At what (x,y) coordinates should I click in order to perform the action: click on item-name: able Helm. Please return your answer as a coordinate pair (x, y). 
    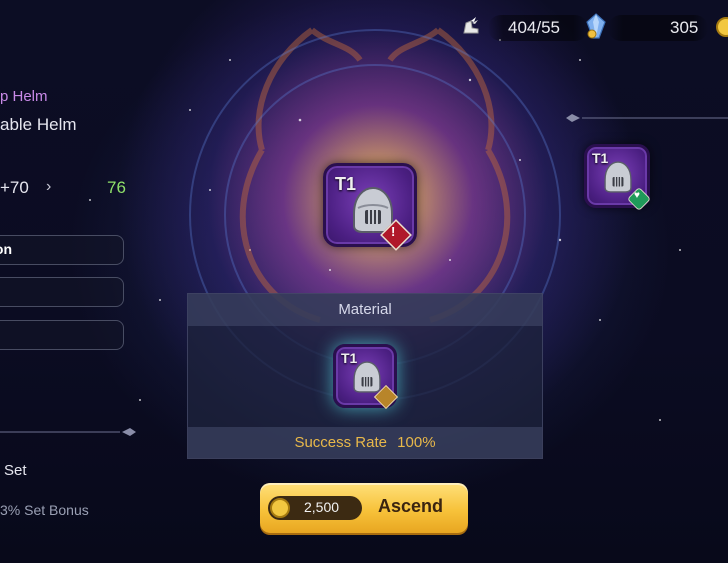
    Looking at the image, I should click on (38, 124).